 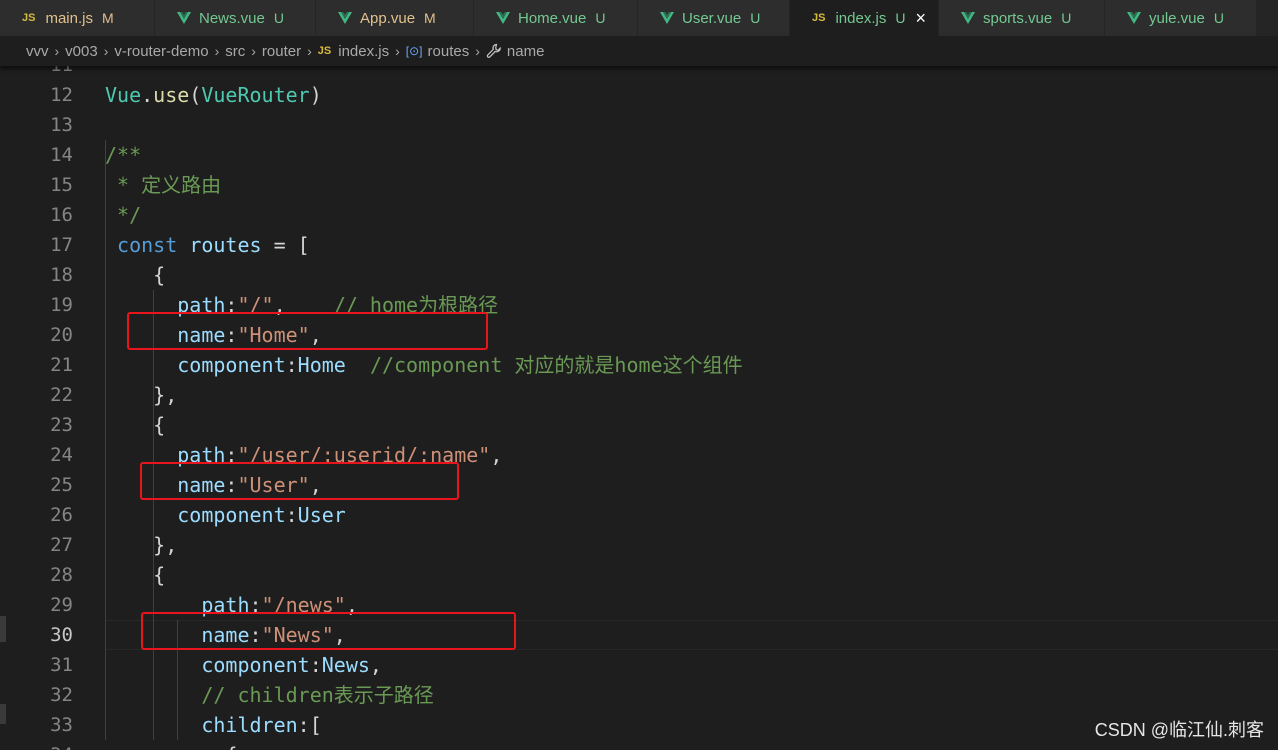 I want to click on code-text: path:"/", // home为根路径, so click(x=301, y=305).